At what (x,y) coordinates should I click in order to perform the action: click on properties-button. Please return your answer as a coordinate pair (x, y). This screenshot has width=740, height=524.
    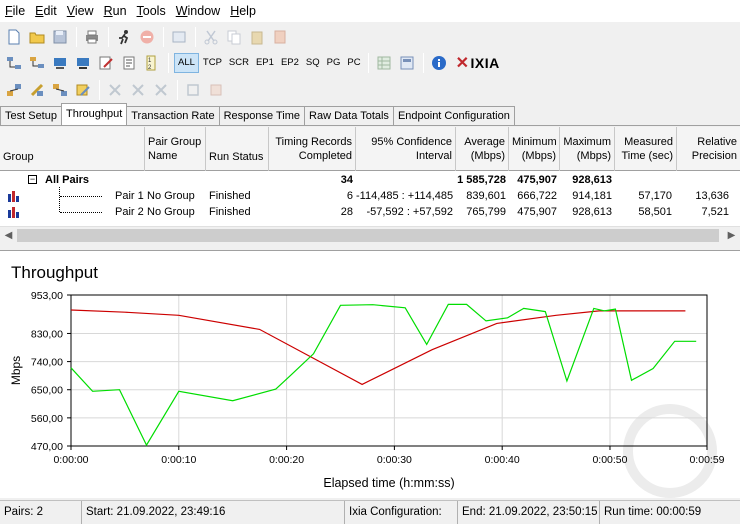
    Looking at the image, I should click on (129, 63).